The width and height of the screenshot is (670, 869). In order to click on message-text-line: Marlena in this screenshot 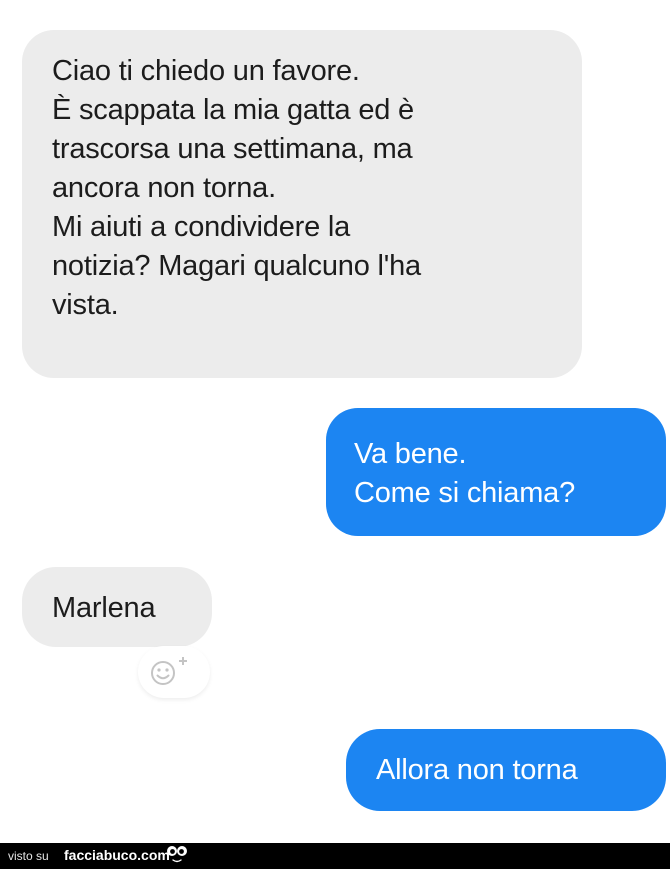, I will do `click(104, 608)`.